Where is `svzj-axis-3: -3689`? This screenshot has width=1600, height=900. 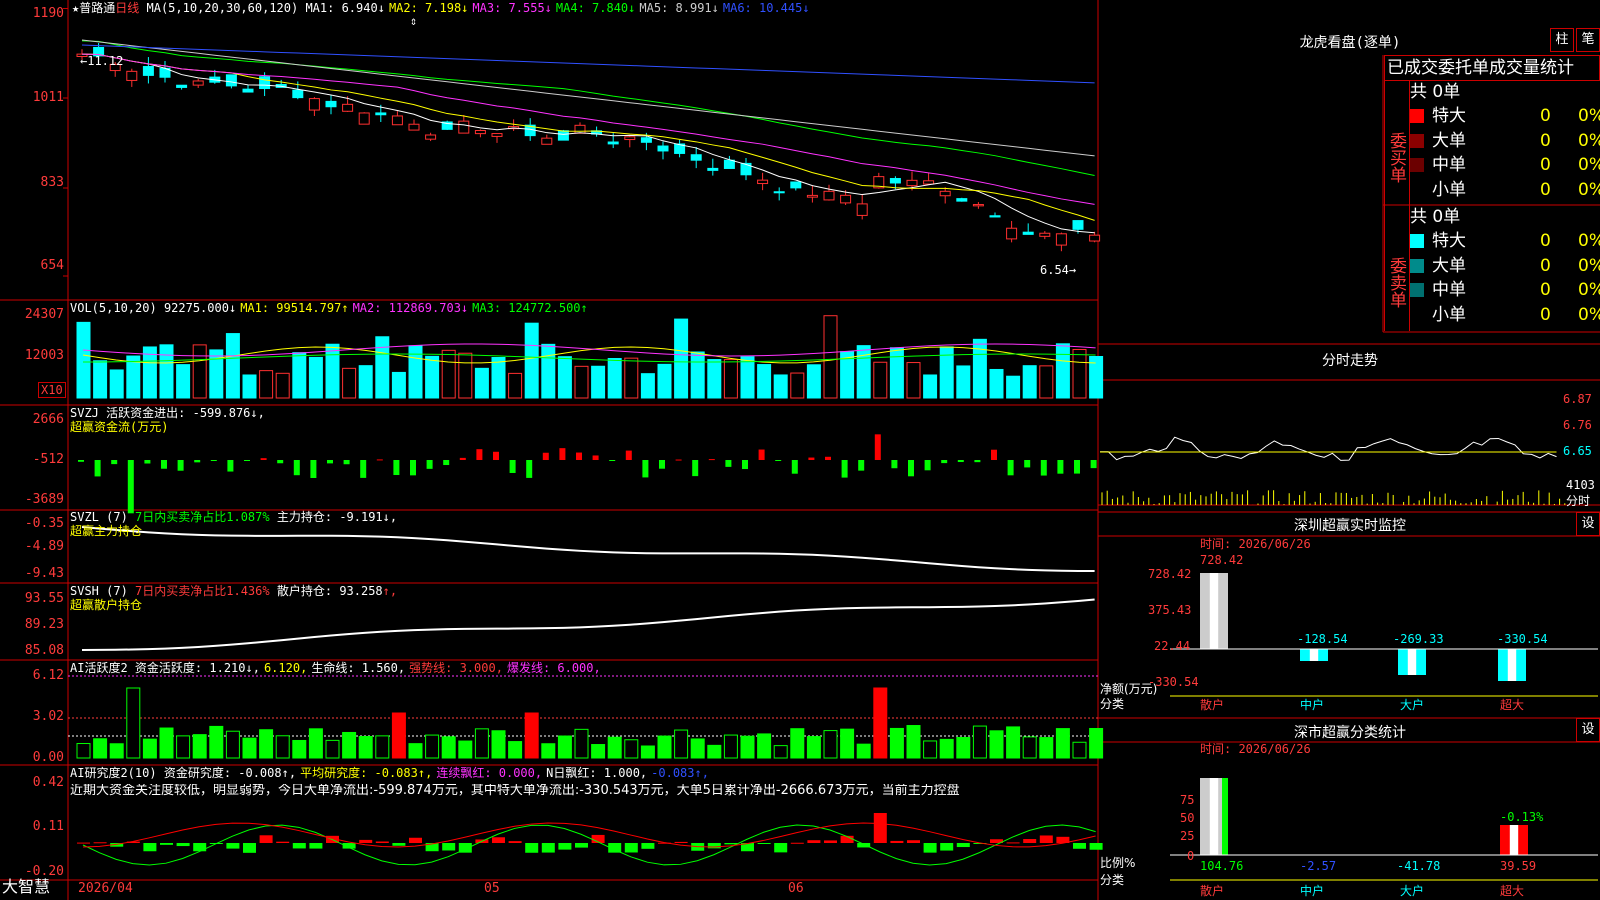
svzj-axis-3: -3689 is located at coordinates (44, 499).